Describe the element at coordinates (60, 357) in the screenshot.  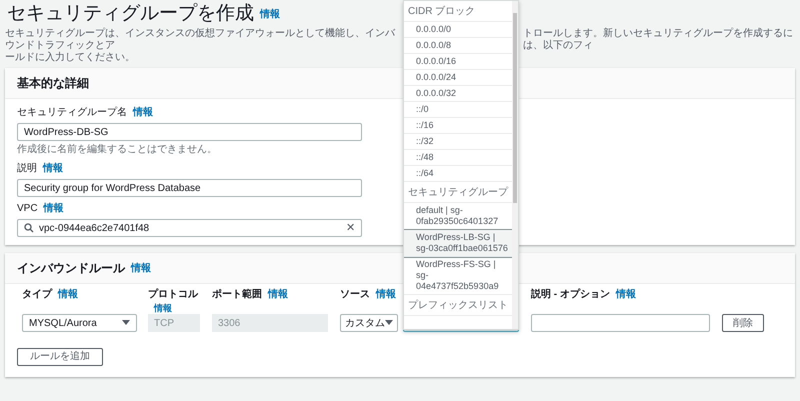
I see `add-rule-button: ルールを追加` at that location.